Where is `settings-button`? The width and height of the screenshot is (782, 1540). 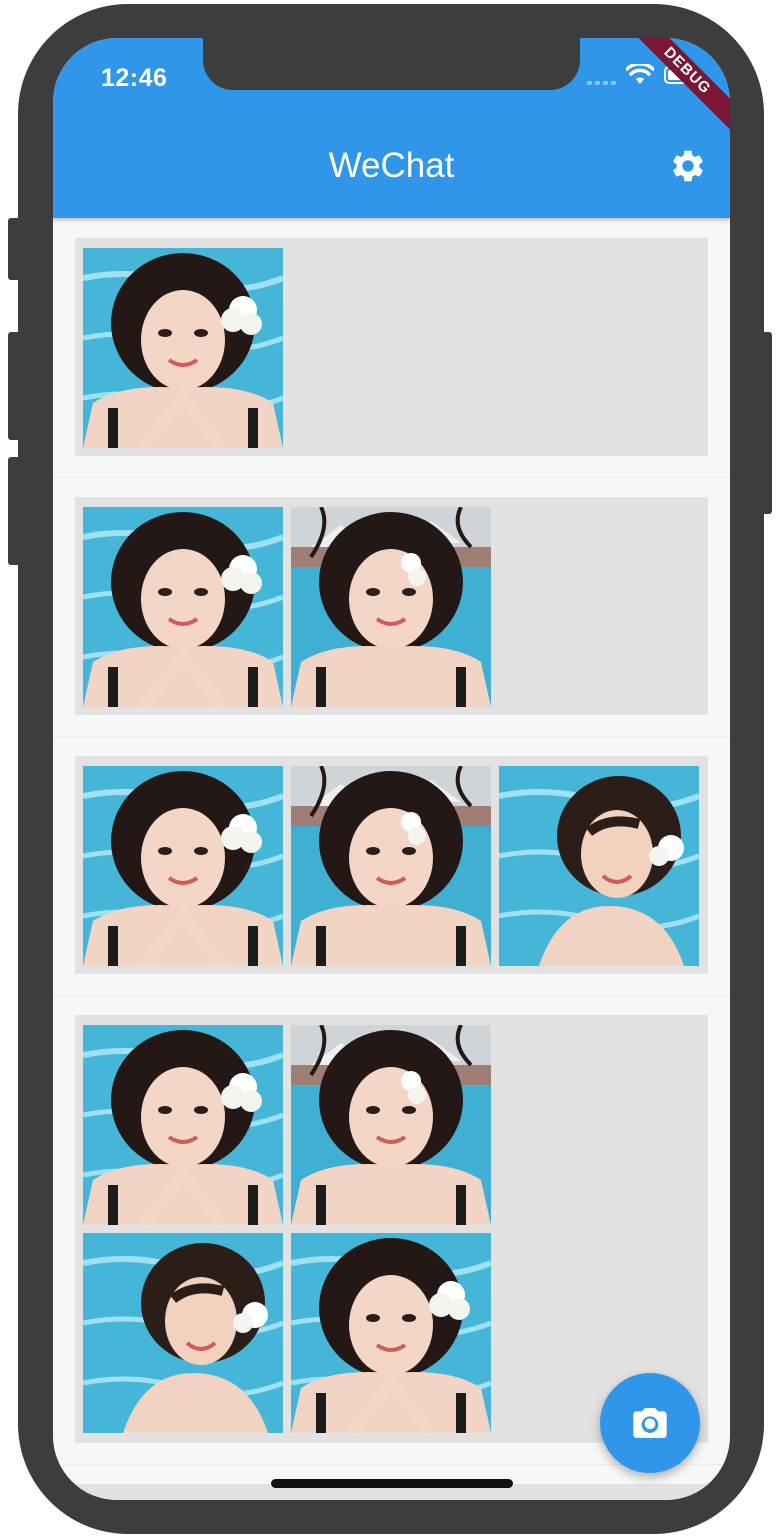 settings-button is located at coordinates (688, 166).